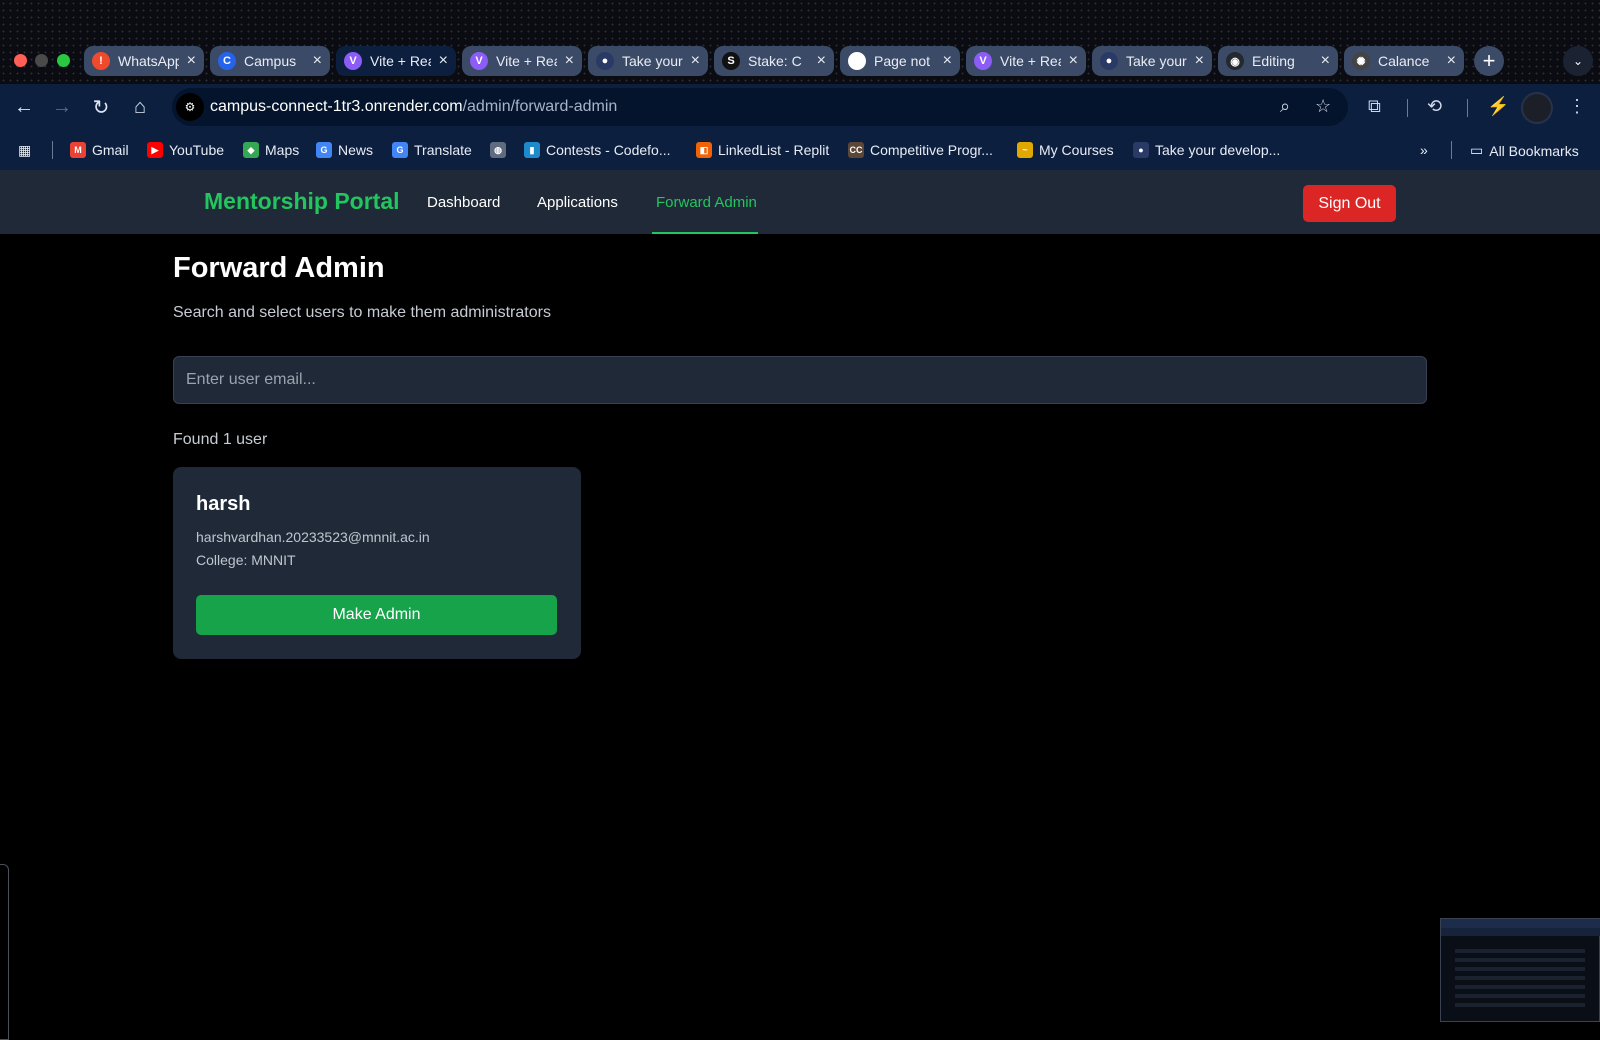 The image size is (1600, 1040). What do you see at coordinates (1520, 970) in the screenshot?
I see `window-preview-thumbnail` at bounding box center [1520, 970].